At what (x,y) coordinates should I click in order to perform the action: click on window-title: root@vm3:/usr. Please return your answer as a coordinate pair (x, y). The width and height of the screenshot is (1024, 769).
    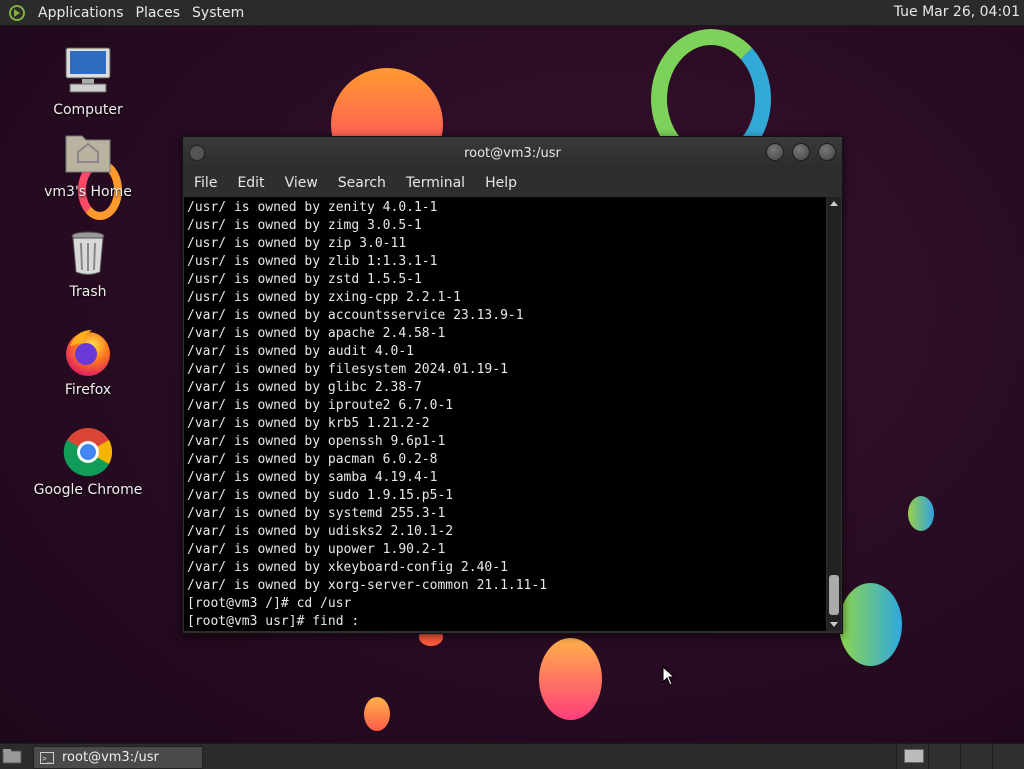
    Looking at the image, I should click on (512, 153).